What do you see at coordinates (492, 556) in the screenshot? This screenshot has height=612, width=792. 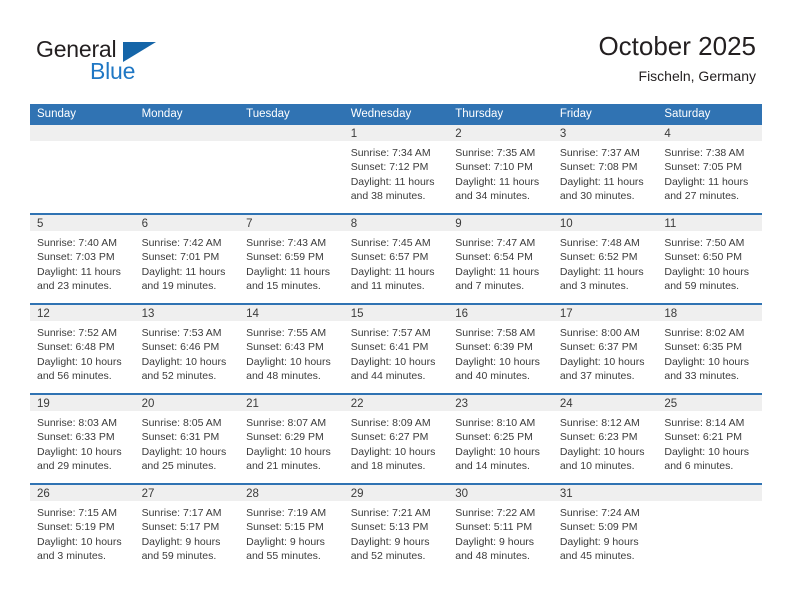 I see `daylight-text-cont: and 48 minutes.` at bounding box center [492, 556].